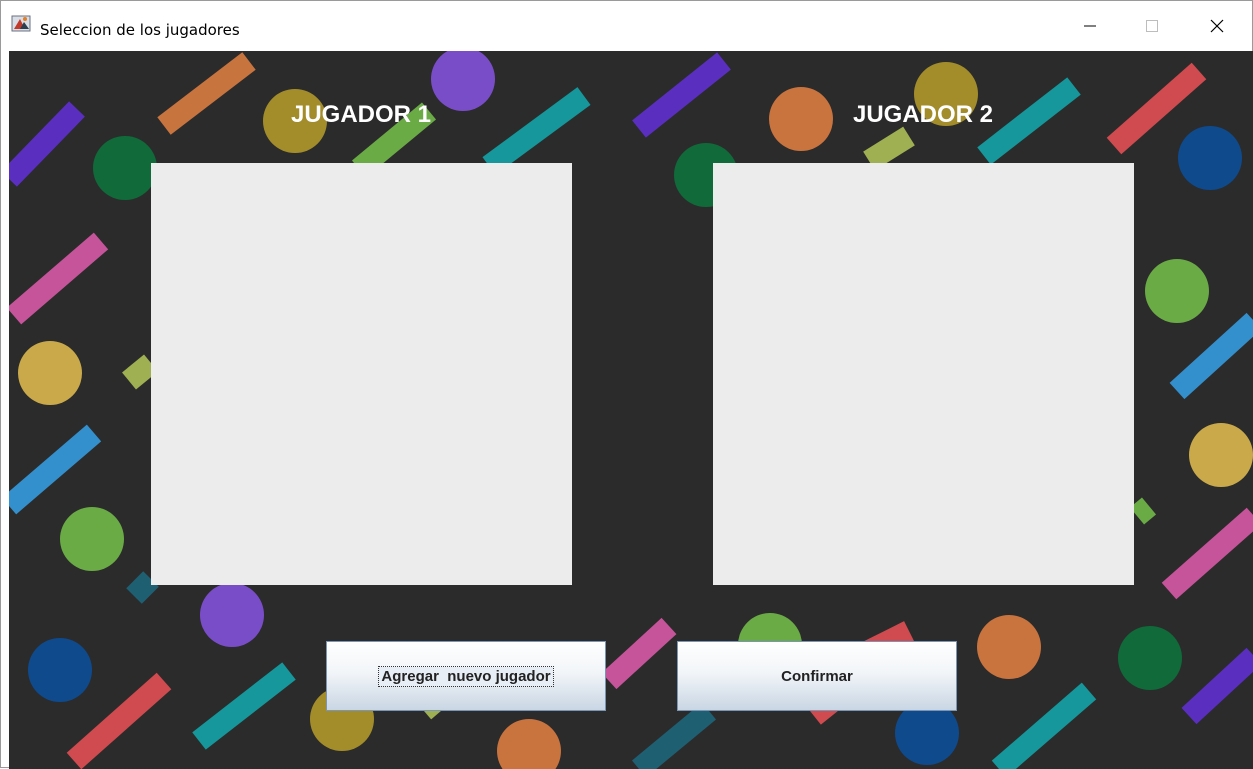  I want to click on player-1-label: JUGADOR 1, so click(361, 114).